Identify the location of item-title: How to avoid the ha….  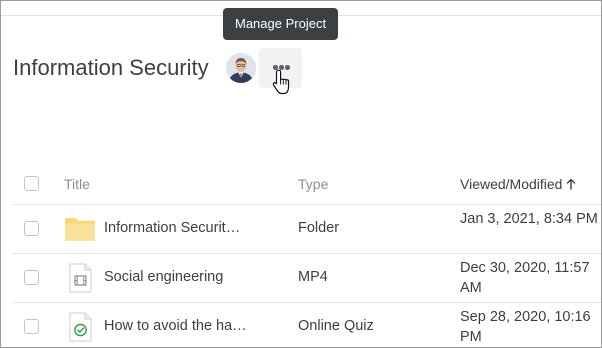
(179, 326).